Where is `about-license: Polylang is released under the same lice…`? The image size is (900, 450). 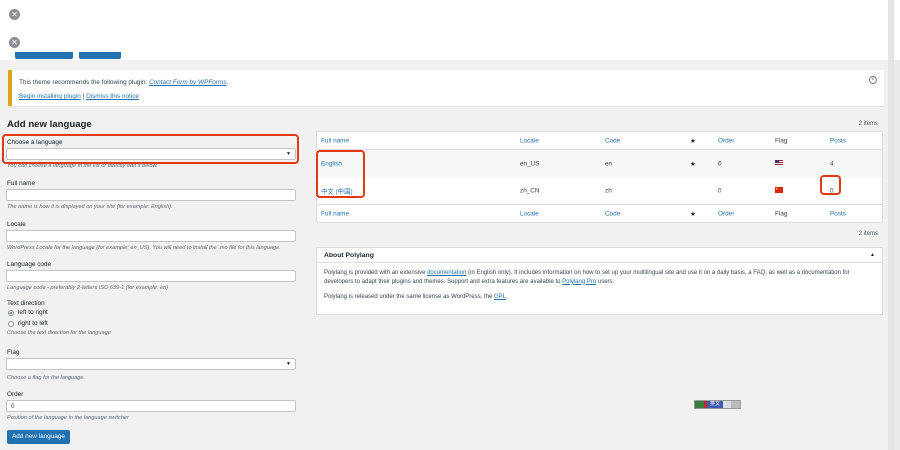 about-license: Polylang is released under the same lice… is located at coordinates (599, 297).